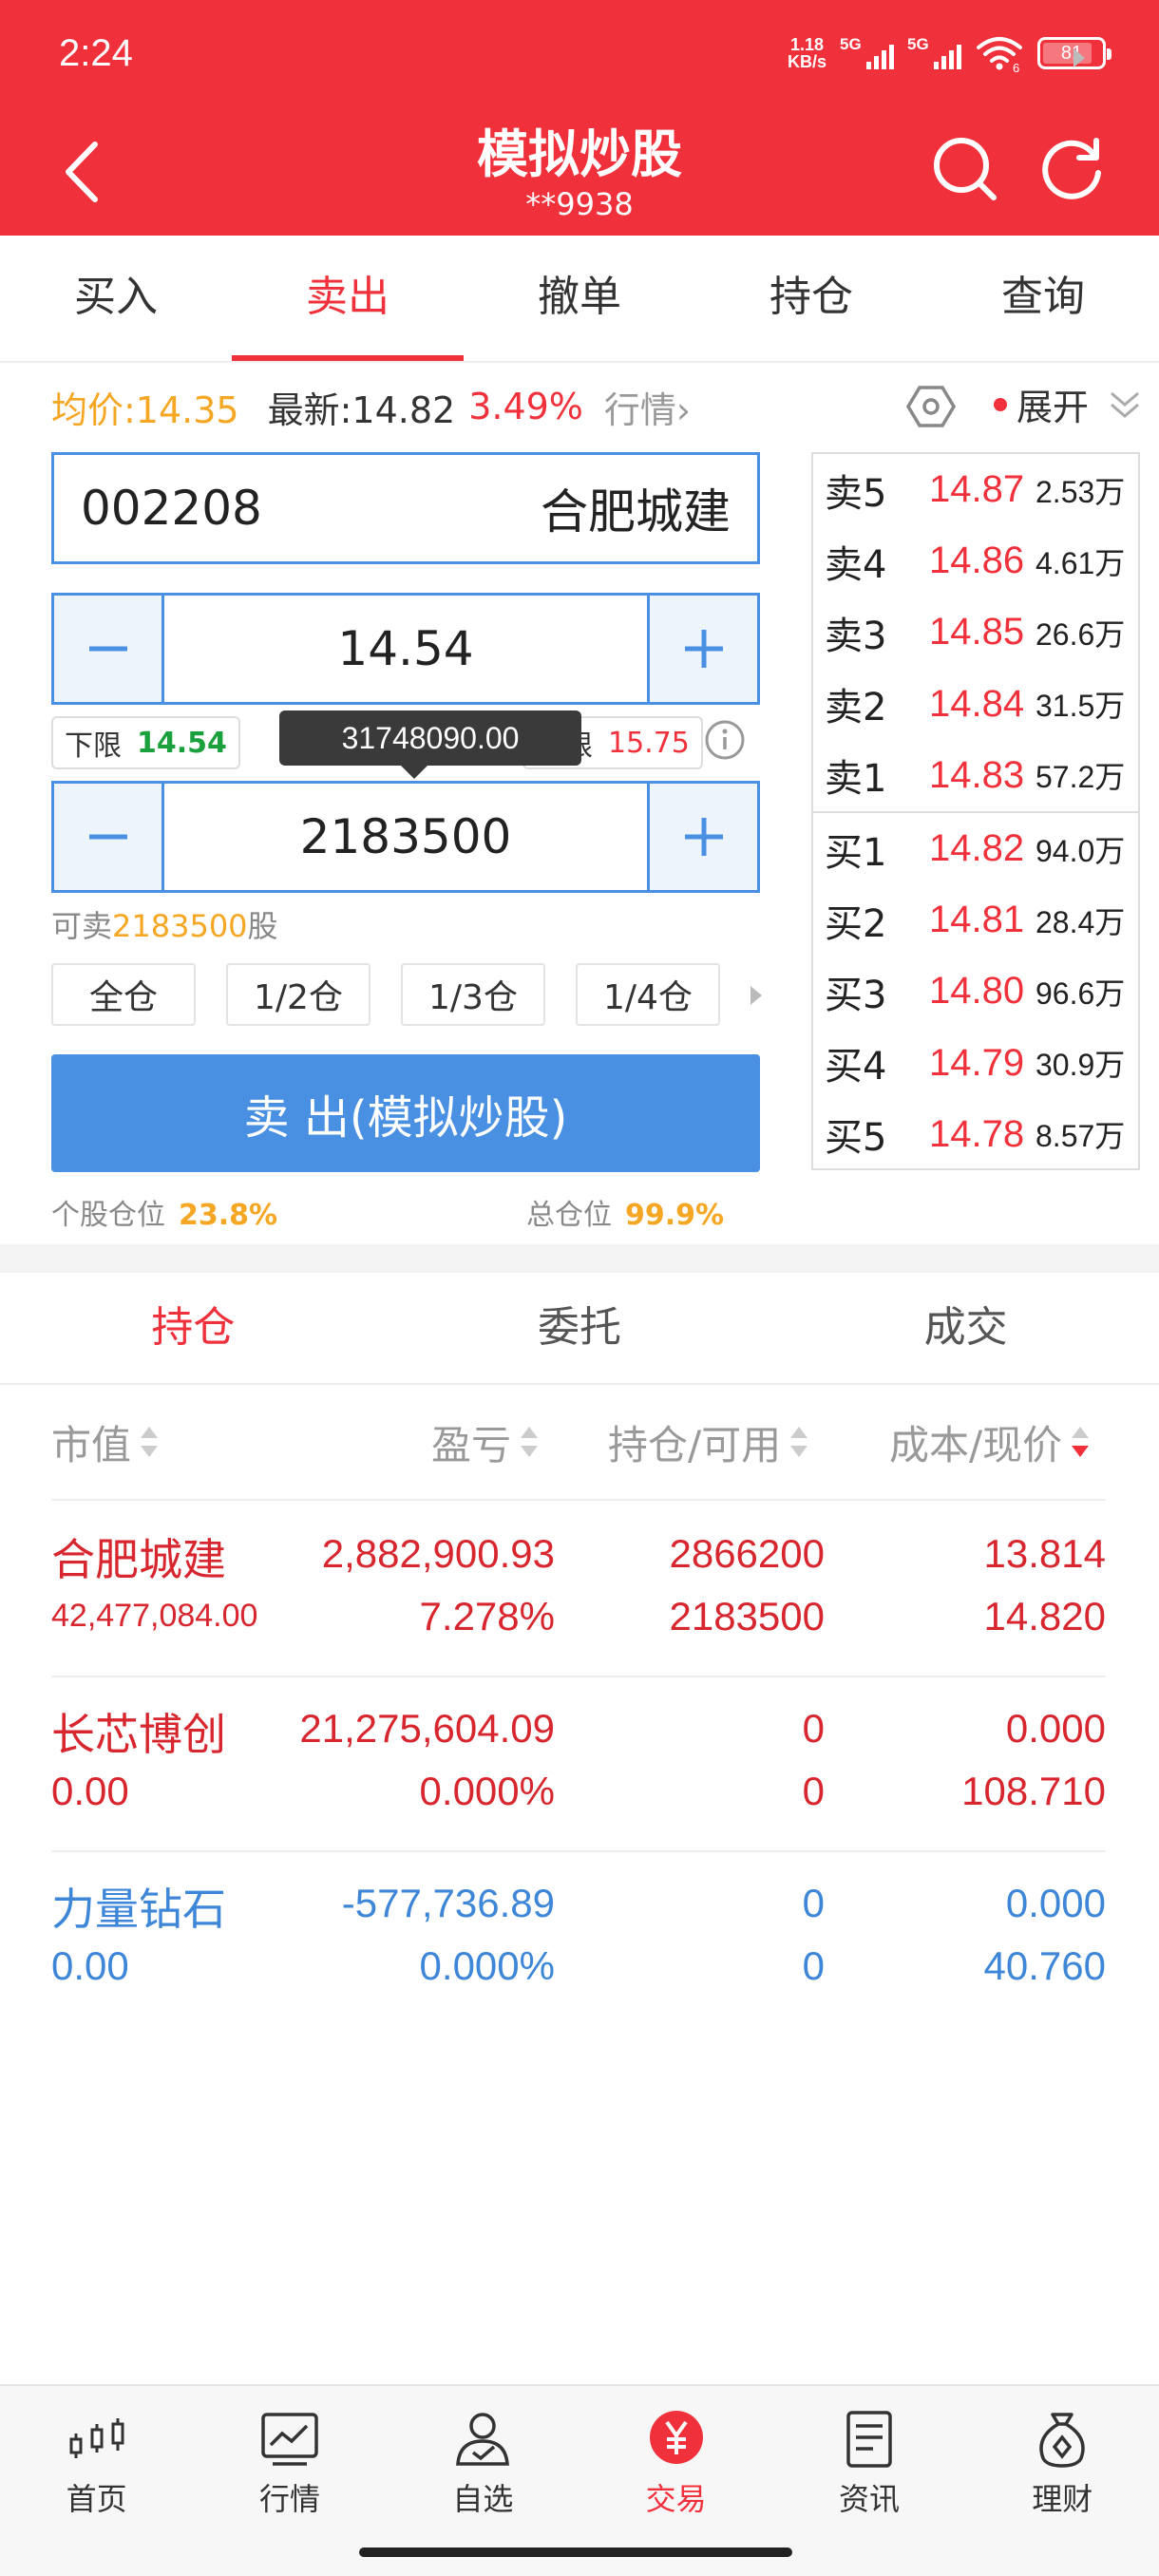  What do you see at coordinates (1062, 2440) in the screenshot?
I see `money-bag-icon` at bounding box center [1062, 2440].